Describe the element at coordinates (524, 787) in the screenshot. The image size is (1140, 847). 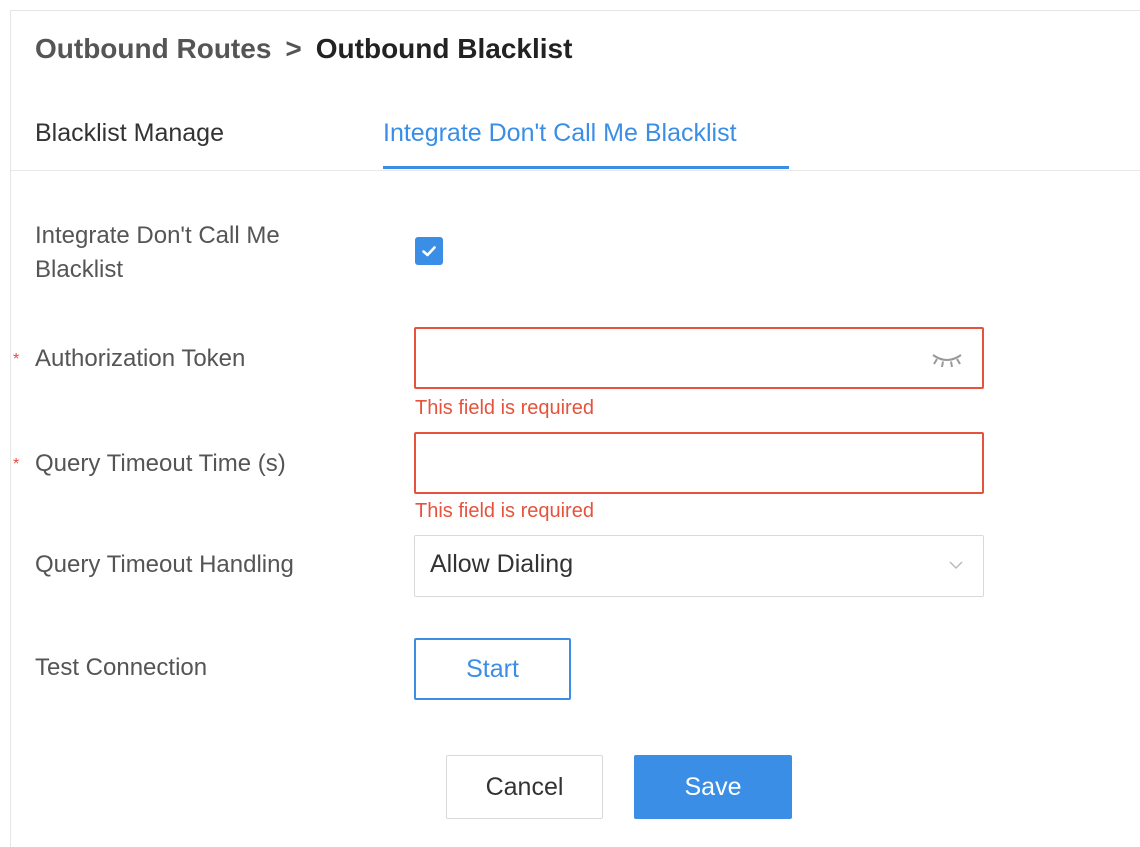
I see `cancel-button: Cancel` at that location.